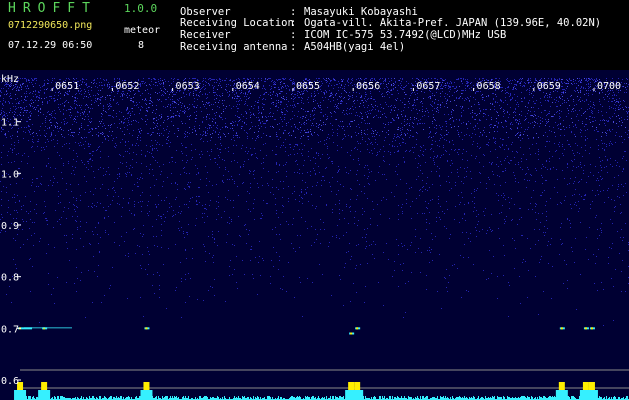  I want to click on y-tick-label: 0.7, so click(10, 329).